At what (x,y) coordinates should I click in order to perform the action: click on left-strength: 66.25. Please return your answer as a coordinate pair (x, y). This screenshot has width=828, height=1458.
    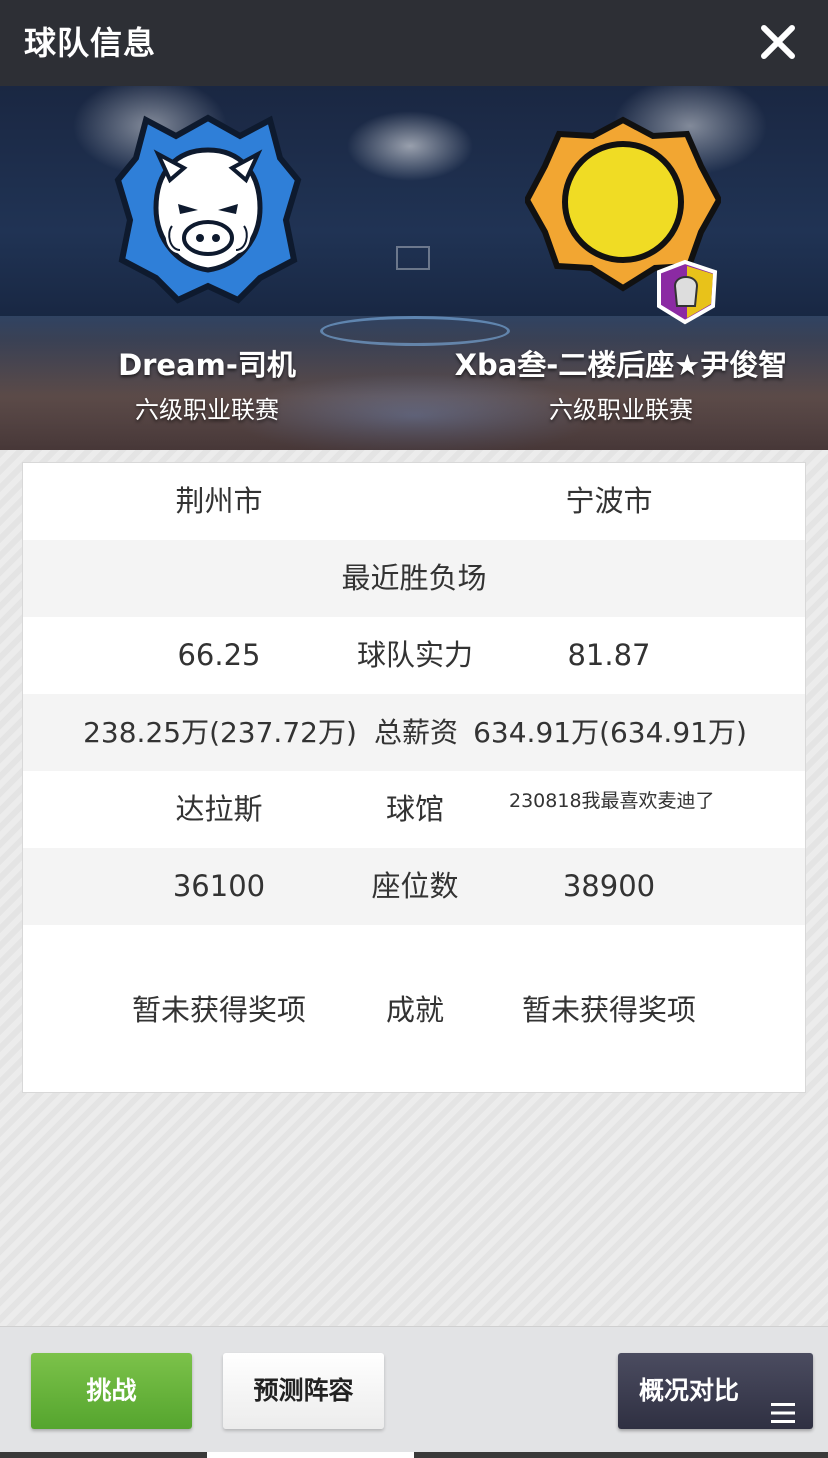
    Looking at the image, I should click on (219, 655).